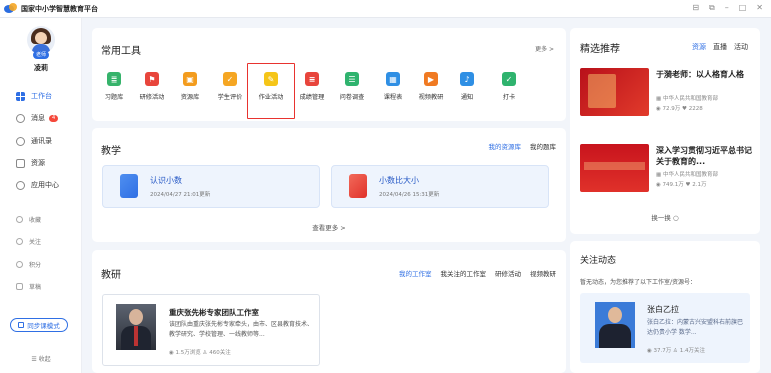 This screenshot has width=771, height=373. I want to click on tool-grade-management: ≡ 成绩管理, so click(312, 86).